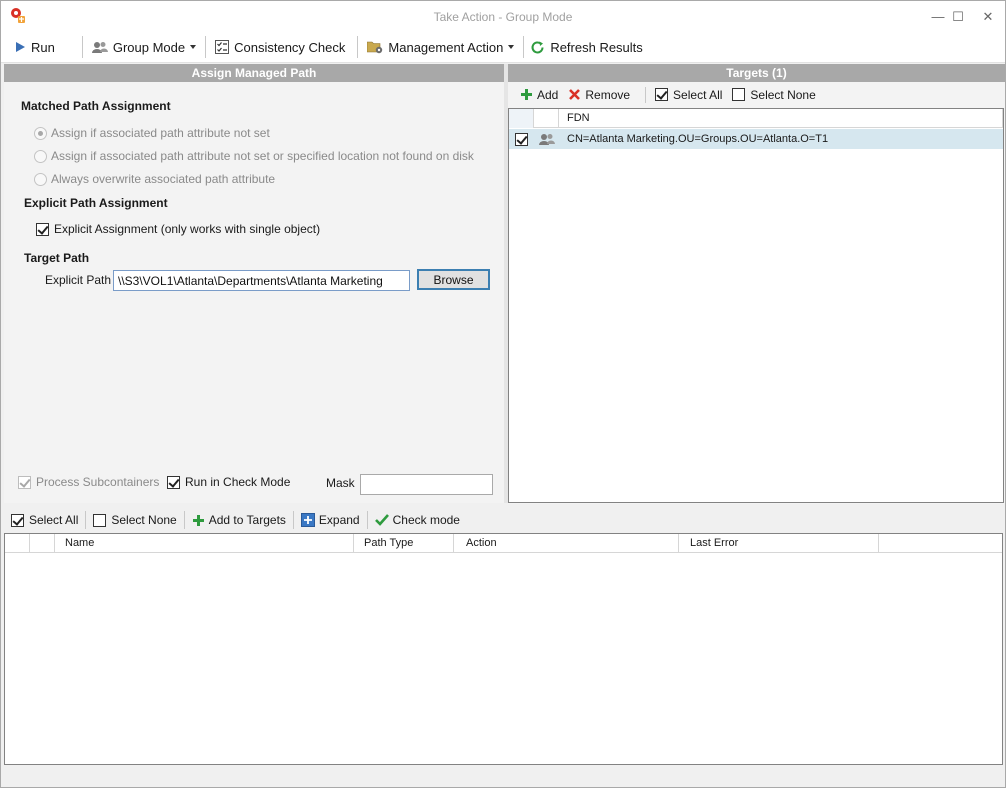 The image size is (1006, 788). Describe the element at coordinates (99, 47) in the screenshot. I see `group-users-icon` at that location.